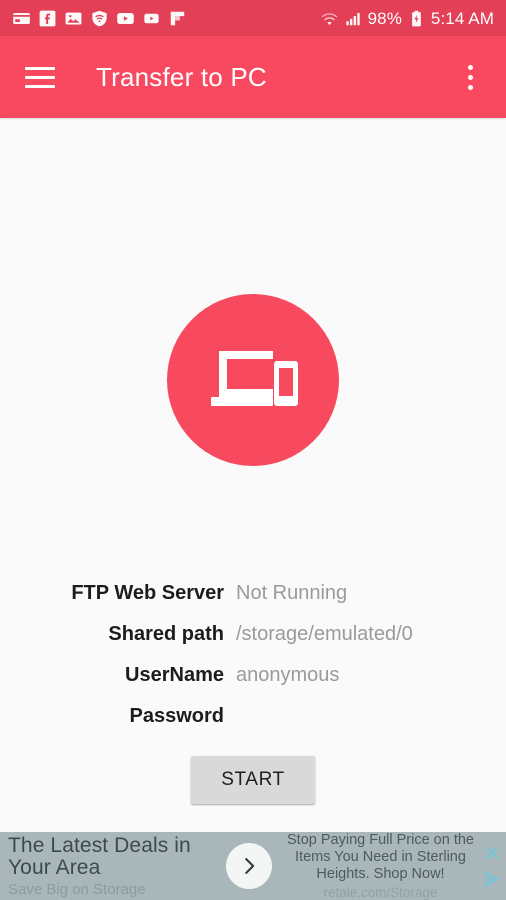 Image resolution: width=506 pixels, height=900 pixels. What do you see at coordinates (176, 716) in the screenshot?
I see `info-label: Password` at bounding box center [176, 716].